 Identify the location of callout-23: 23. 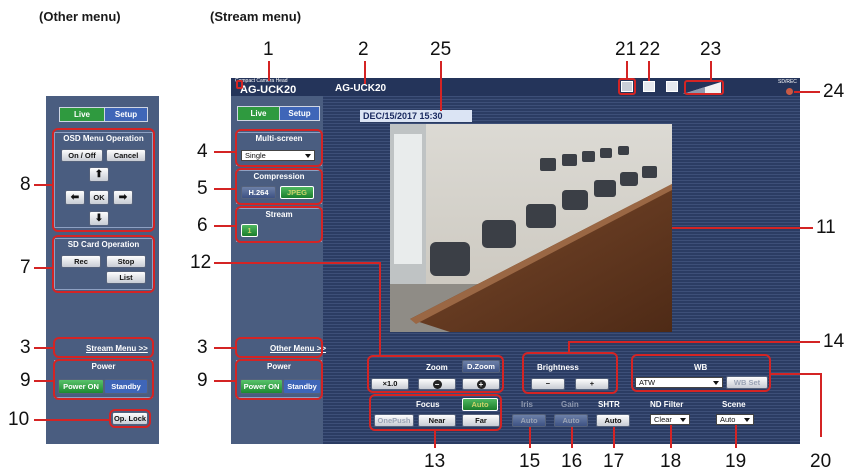
(711, 49).